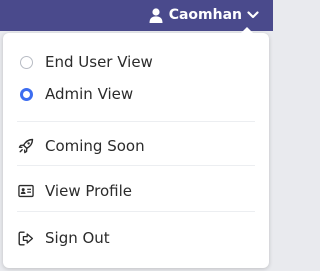 The height and width of the screenshot is (271, 320). I want to click on radio-unchecked-icon, so click(26, 62).